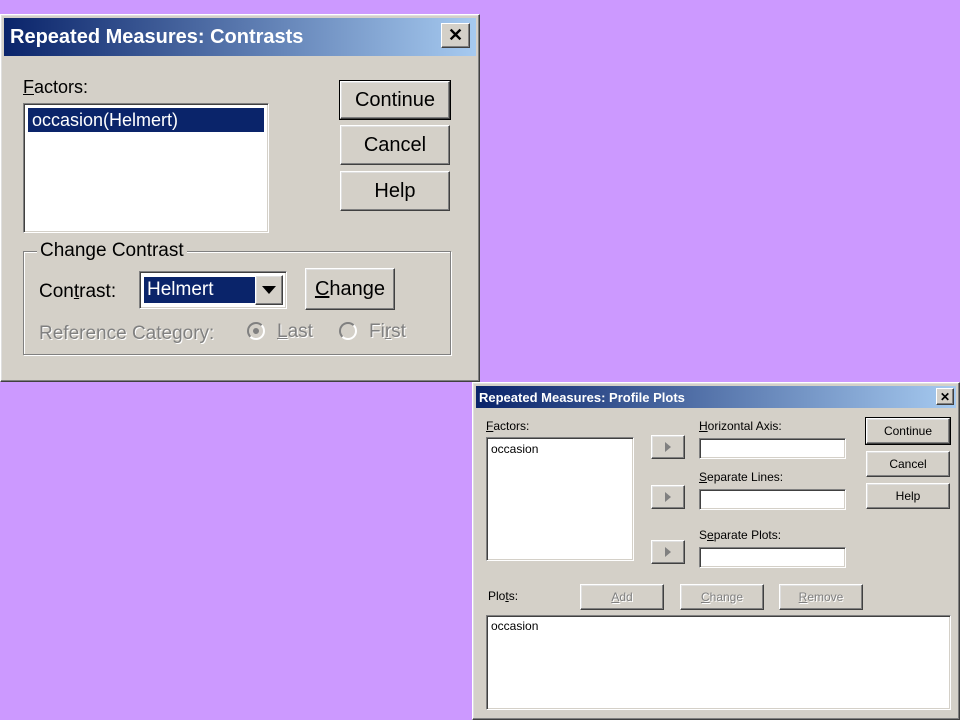 The width and height of the screenshot is (960, 720). What do you see at coordinates (722, 597) in the screenshot?
I see `change-plot-button: Change` at bounding box center [722, 597].